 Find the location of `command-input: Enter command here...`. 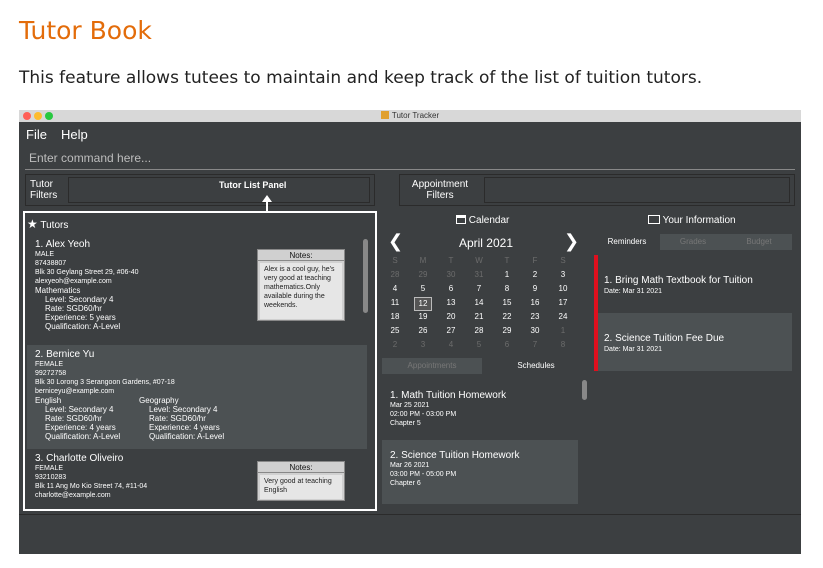

command-input: Enter command here... is located at coordinates (90, 158).